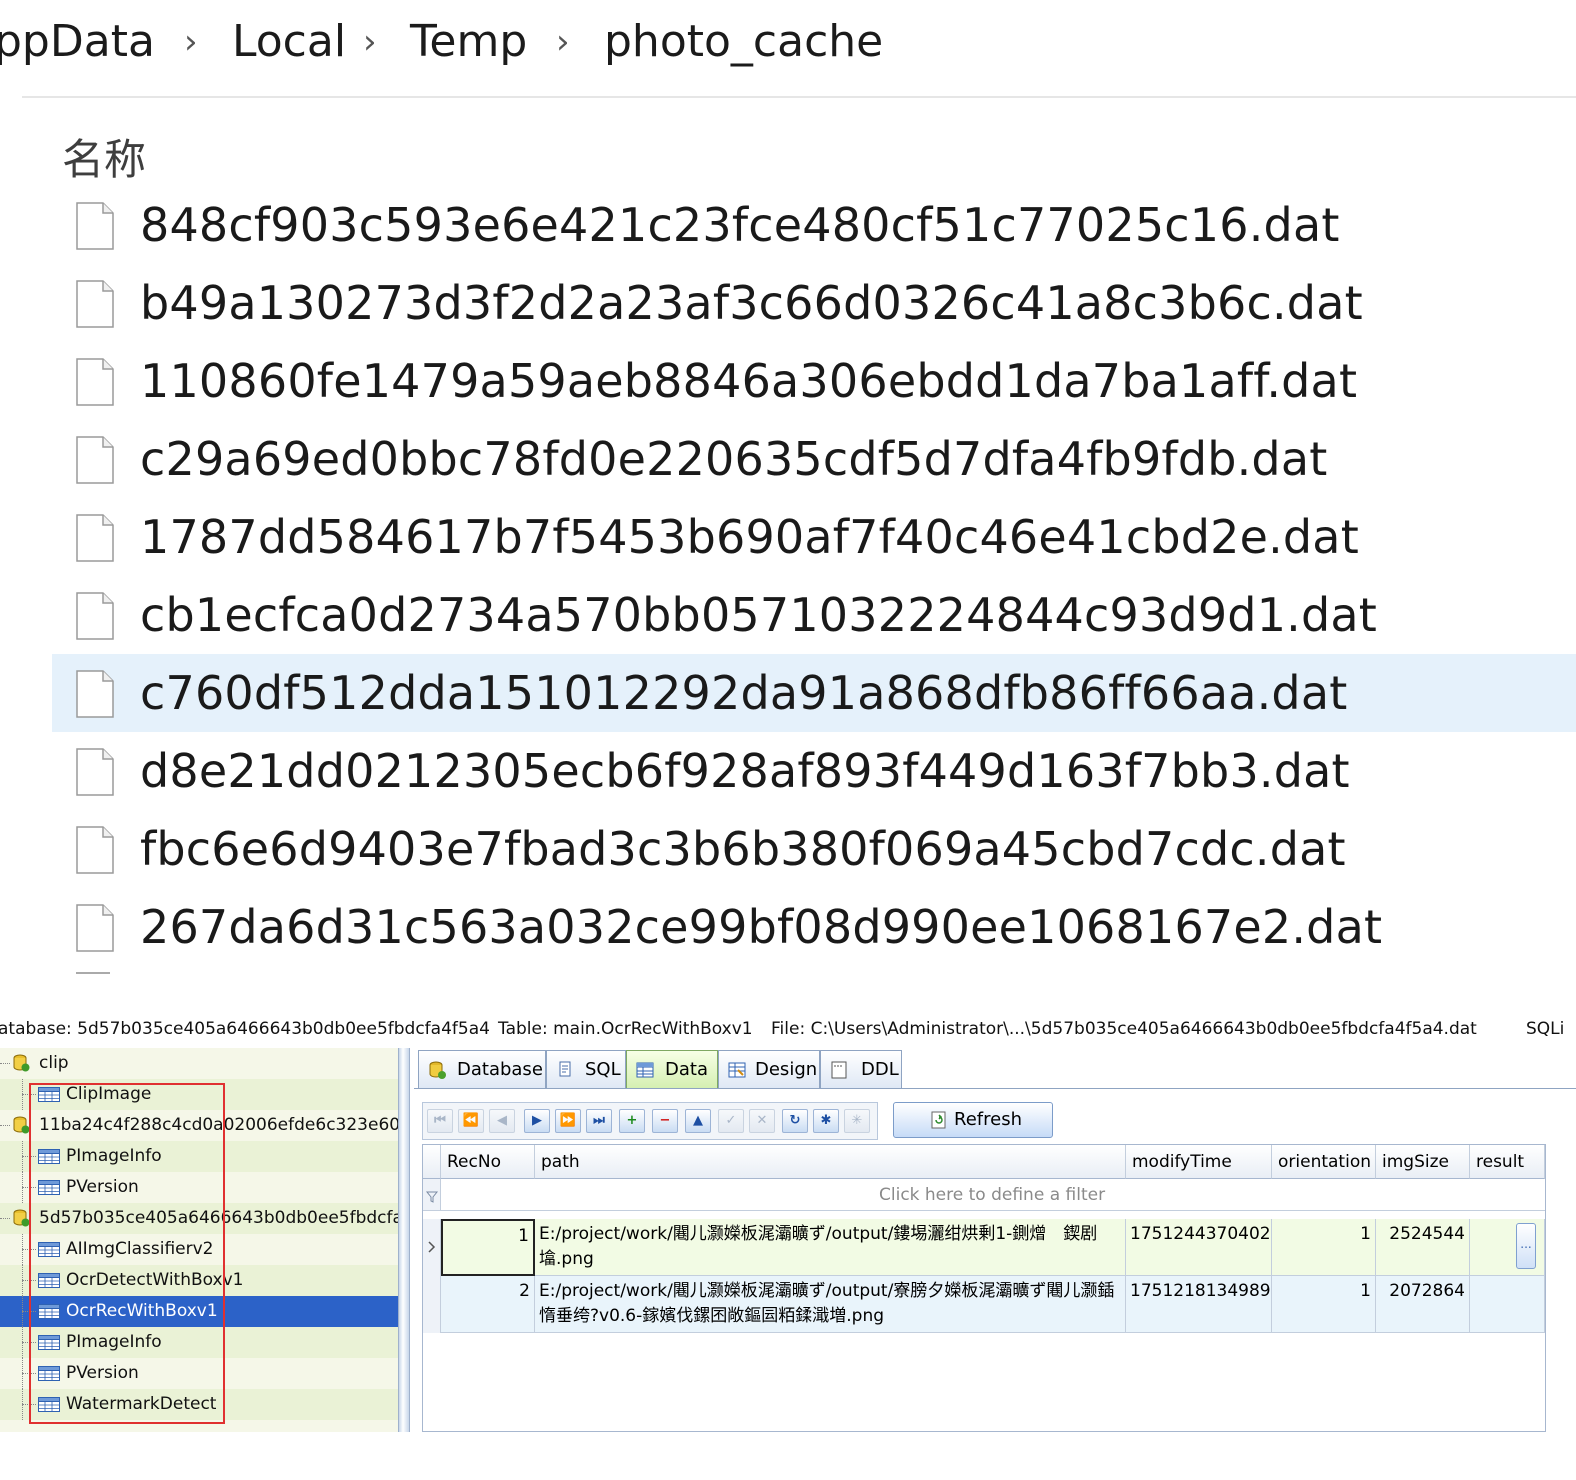  What do you see at coordinates (1423, 1304) in the screenshot?
I see `cell-imgsize: 2072864` at bounding box center [1423, 1304].